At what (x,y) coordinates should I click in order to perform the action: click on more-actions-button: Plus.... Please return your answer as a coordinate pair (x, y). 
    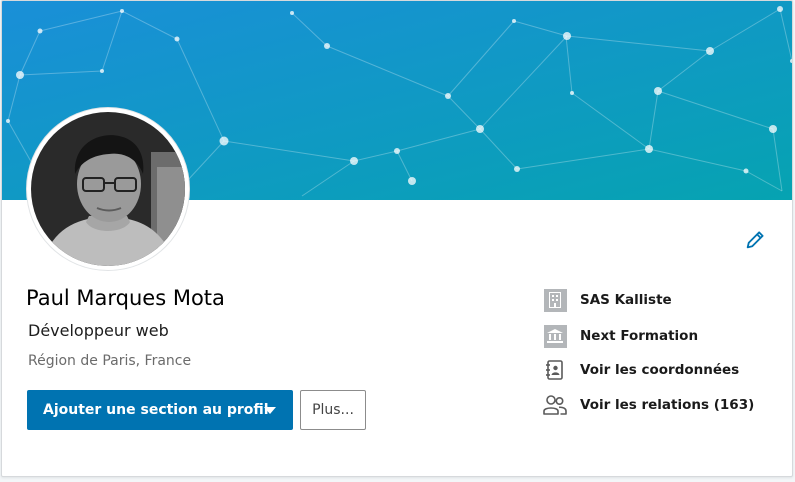
    Looking at the image, I should click on (333, 410).